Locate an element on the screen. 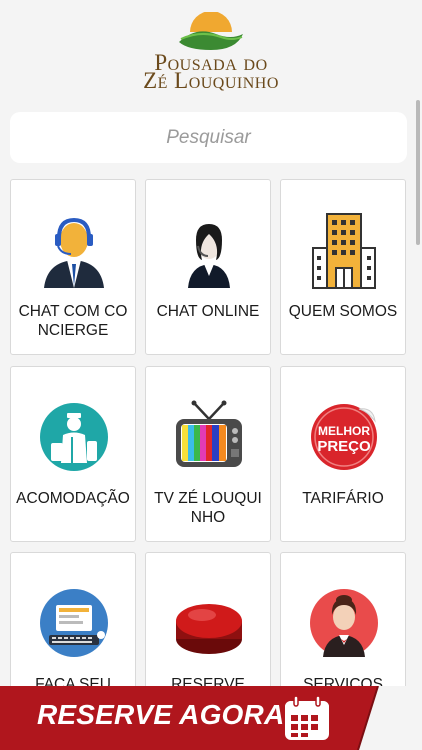 The width and height of the screenshot is (422, 750). sticker-line2: PREÇO is located at coordinates (344, 446).